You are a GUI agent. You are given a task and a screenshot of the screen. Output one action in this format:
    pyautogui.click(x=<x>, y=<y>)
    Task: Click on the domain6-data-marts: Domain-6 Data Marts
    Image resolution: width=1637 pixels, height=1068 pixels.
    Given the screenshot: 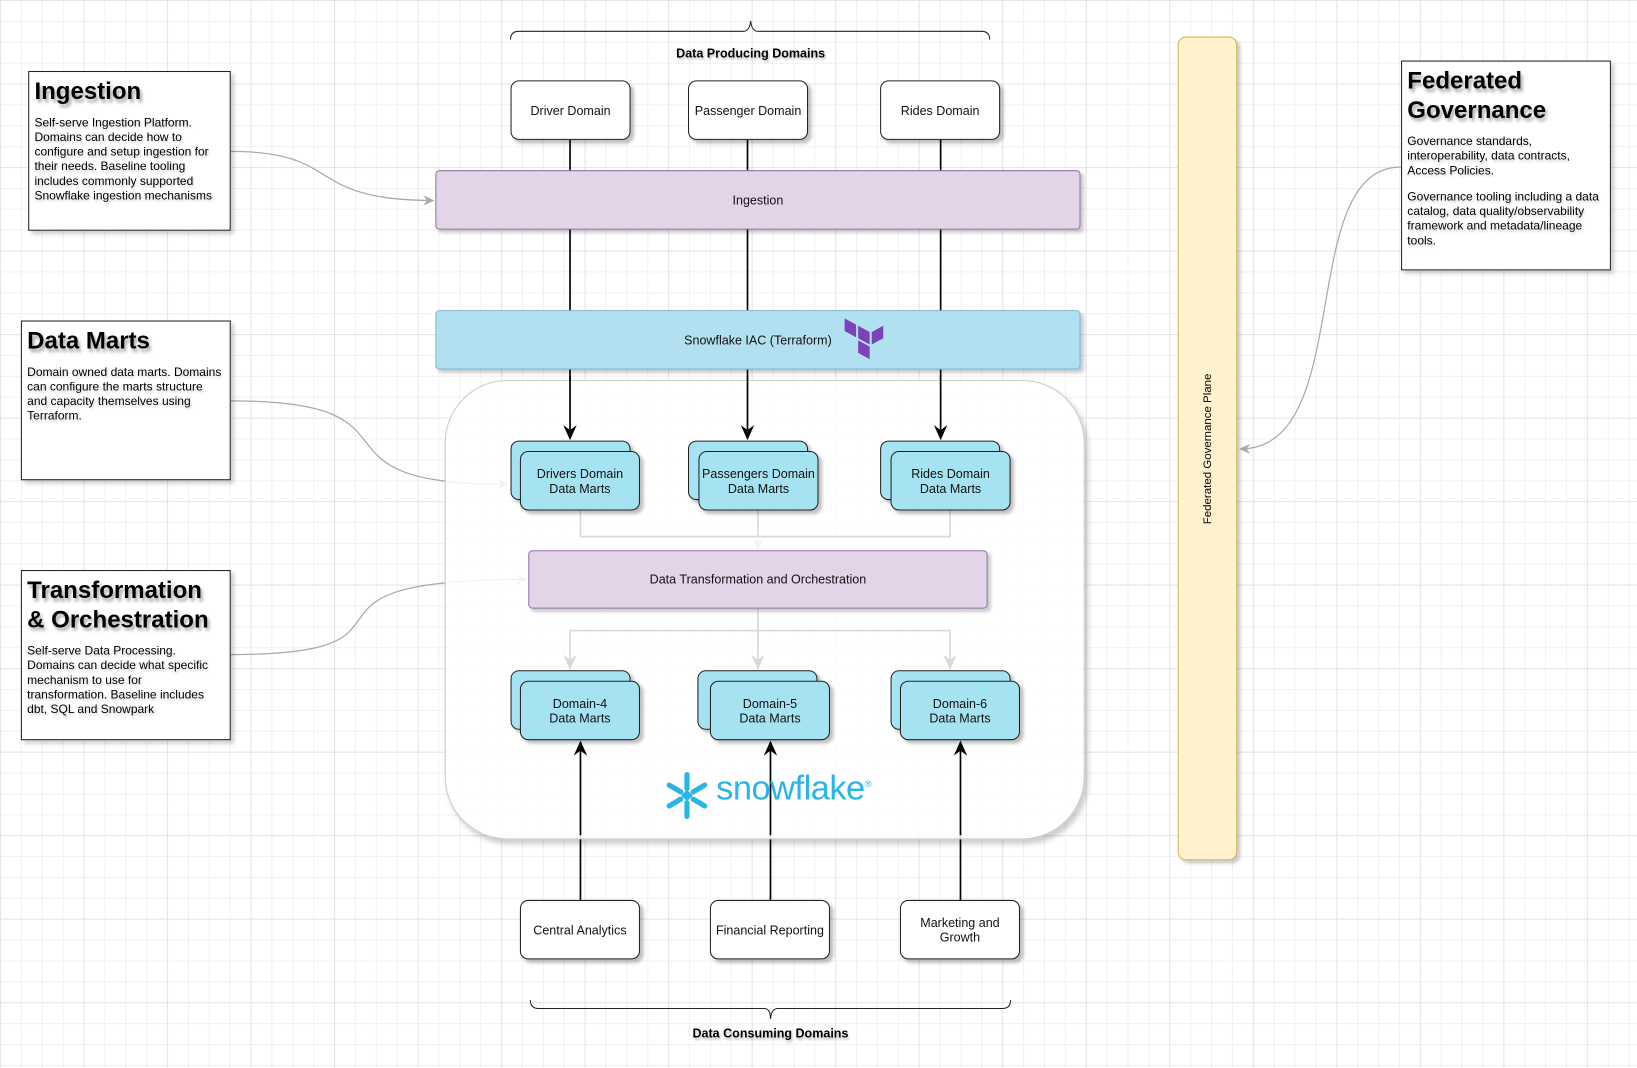 What is the action you would take?
    pyautogui.click(x=959, y=710)
    